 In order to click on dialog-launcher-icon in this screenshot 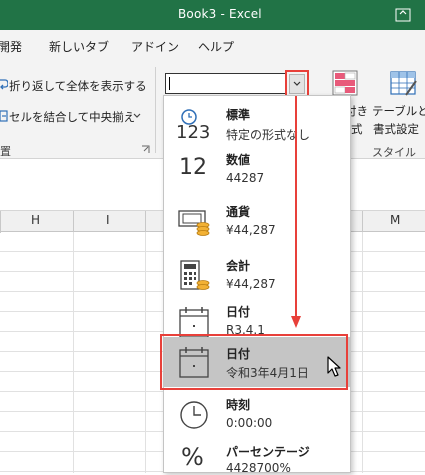, I will do `click(145, 149)`.